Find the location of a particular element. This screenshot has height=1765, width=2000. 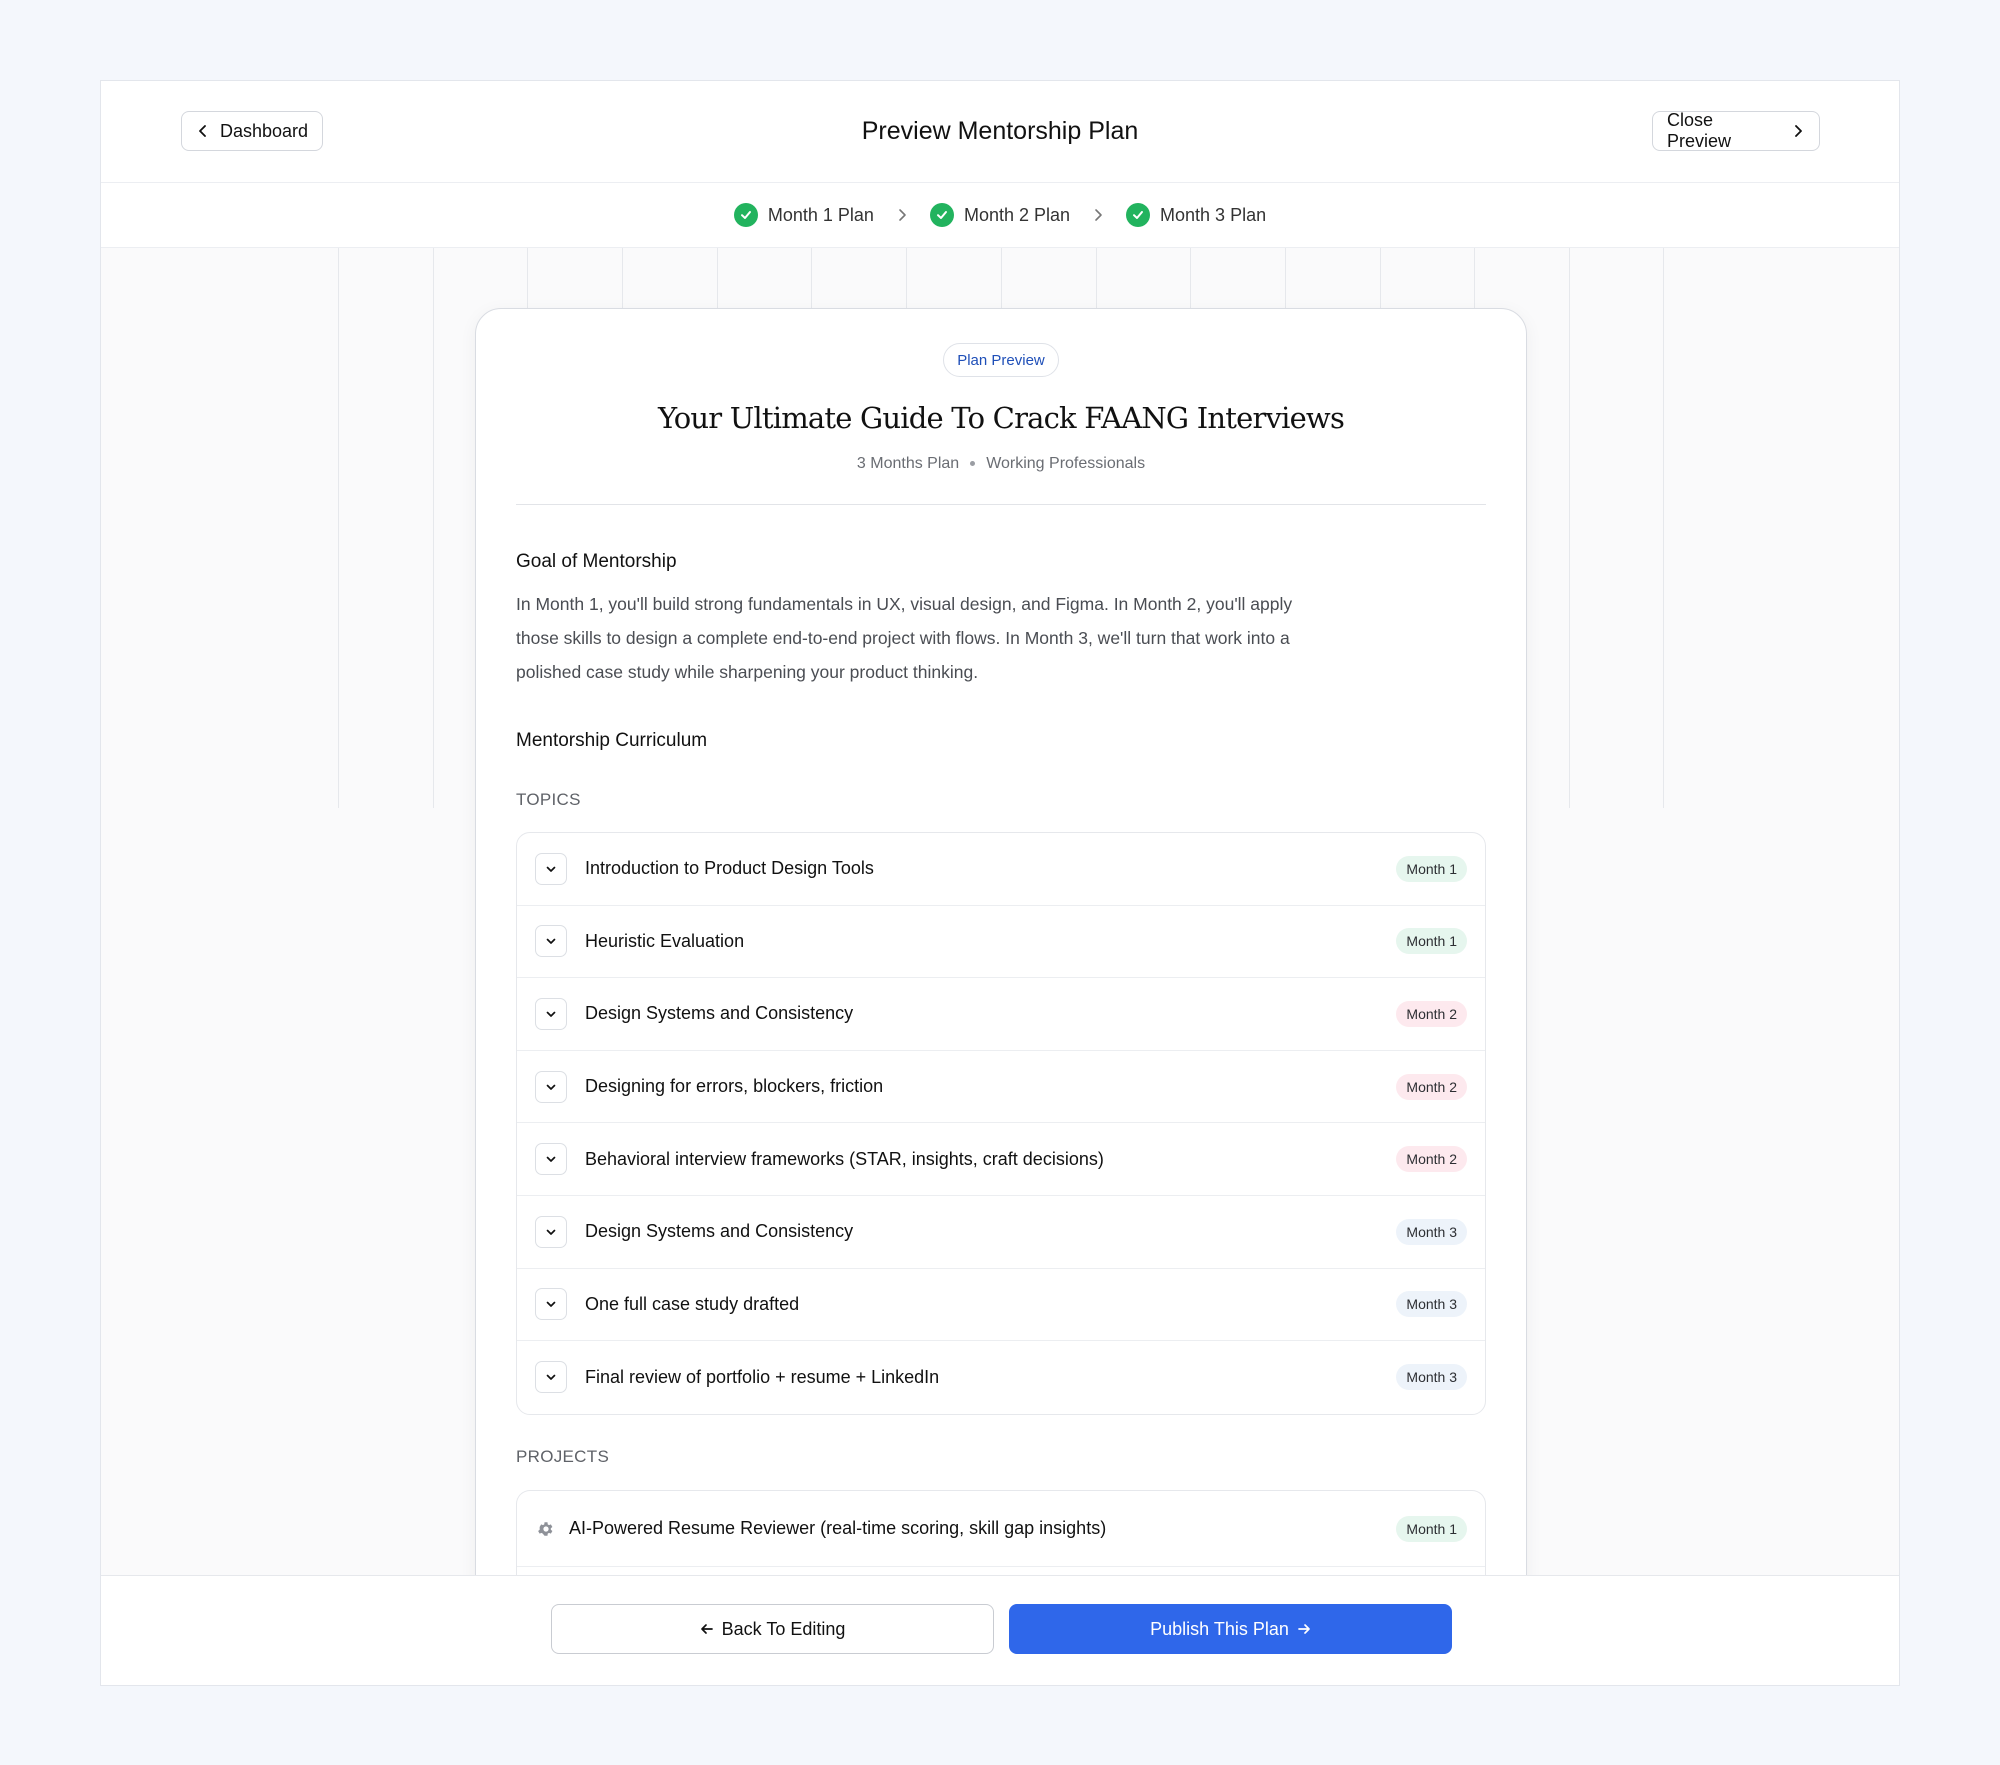

step-month-2: Month 2 Plan is located at coordinates (1000, 215).